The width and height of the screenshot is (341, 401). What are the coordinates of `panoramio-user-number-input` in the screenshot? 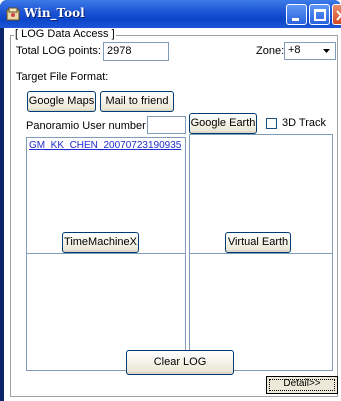 It's located at (166, 125).